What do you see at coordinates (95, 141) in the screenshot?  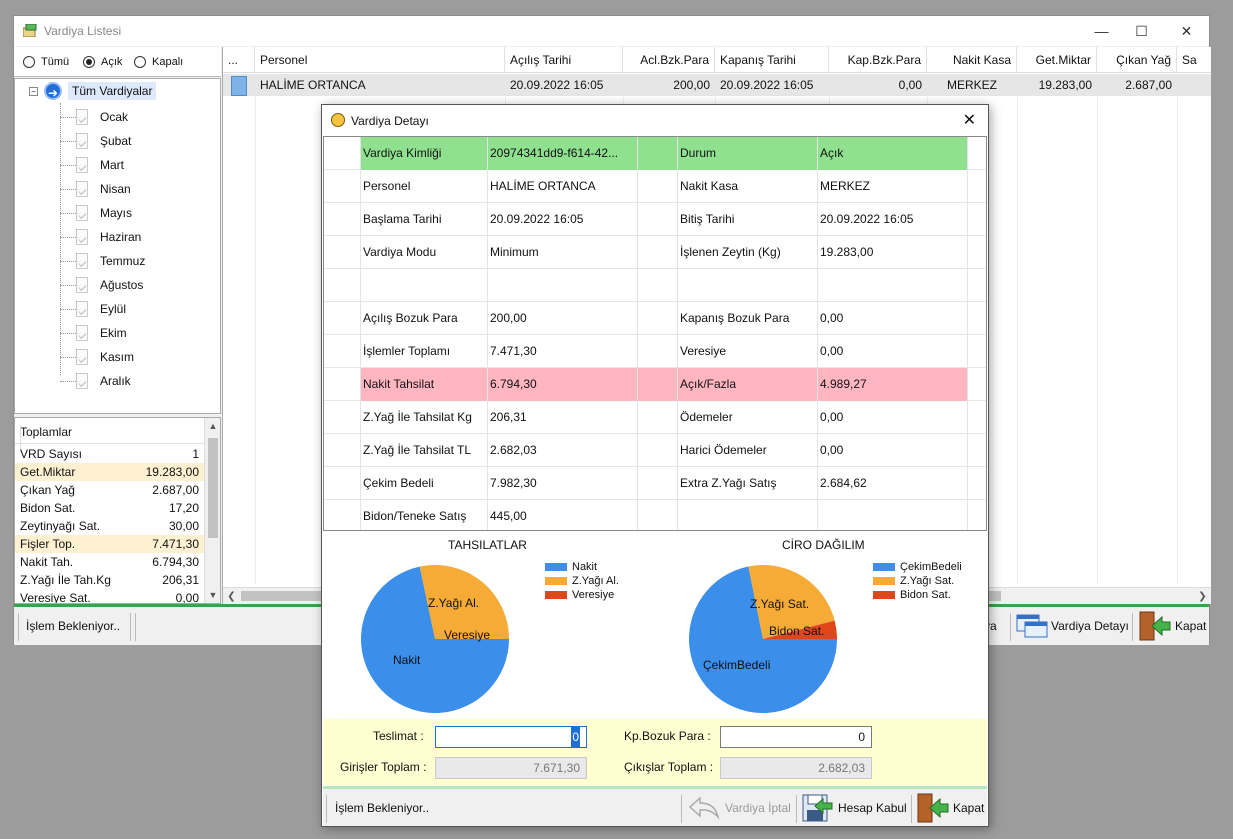 I see `tree-item-month: Şubat` at bounding box center [95, 141].